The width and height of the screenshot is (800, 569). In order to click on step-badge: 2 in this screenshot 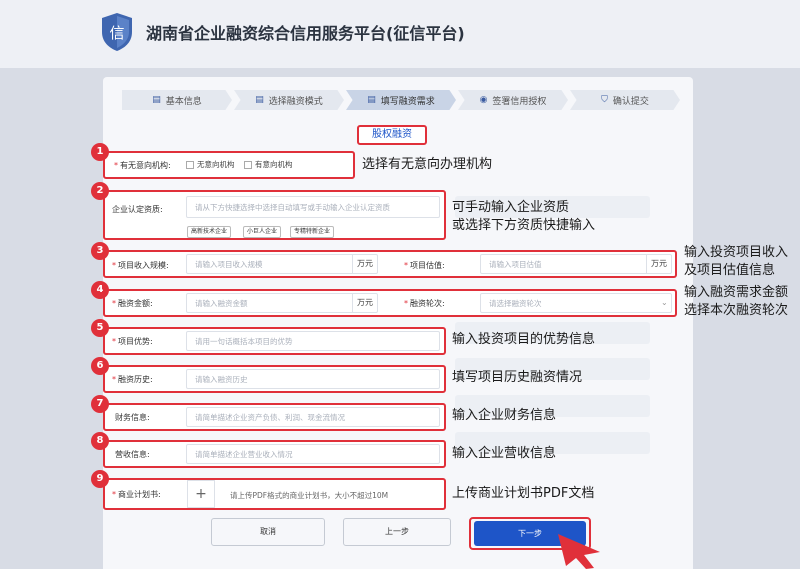, I will do `click(100, 191)`.